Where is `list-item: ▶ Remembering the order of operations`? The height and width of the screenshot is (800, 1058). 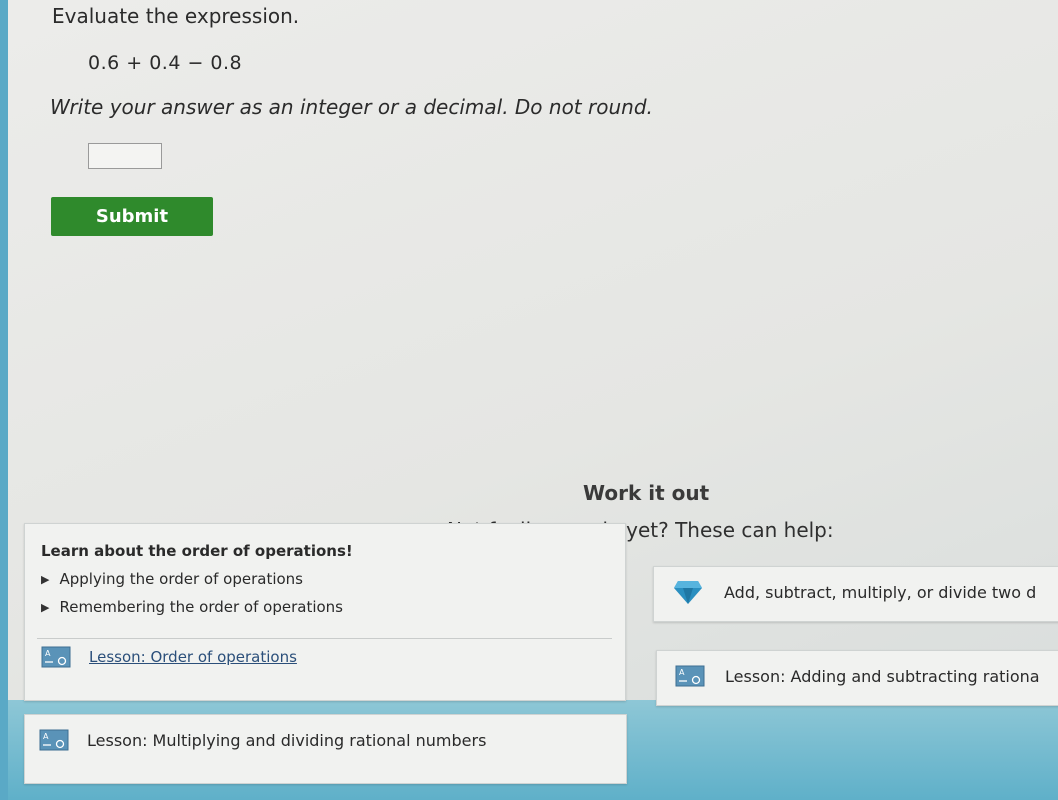 list-item: ▶ Remembering the order of operations is located at coordinates (192, 607).